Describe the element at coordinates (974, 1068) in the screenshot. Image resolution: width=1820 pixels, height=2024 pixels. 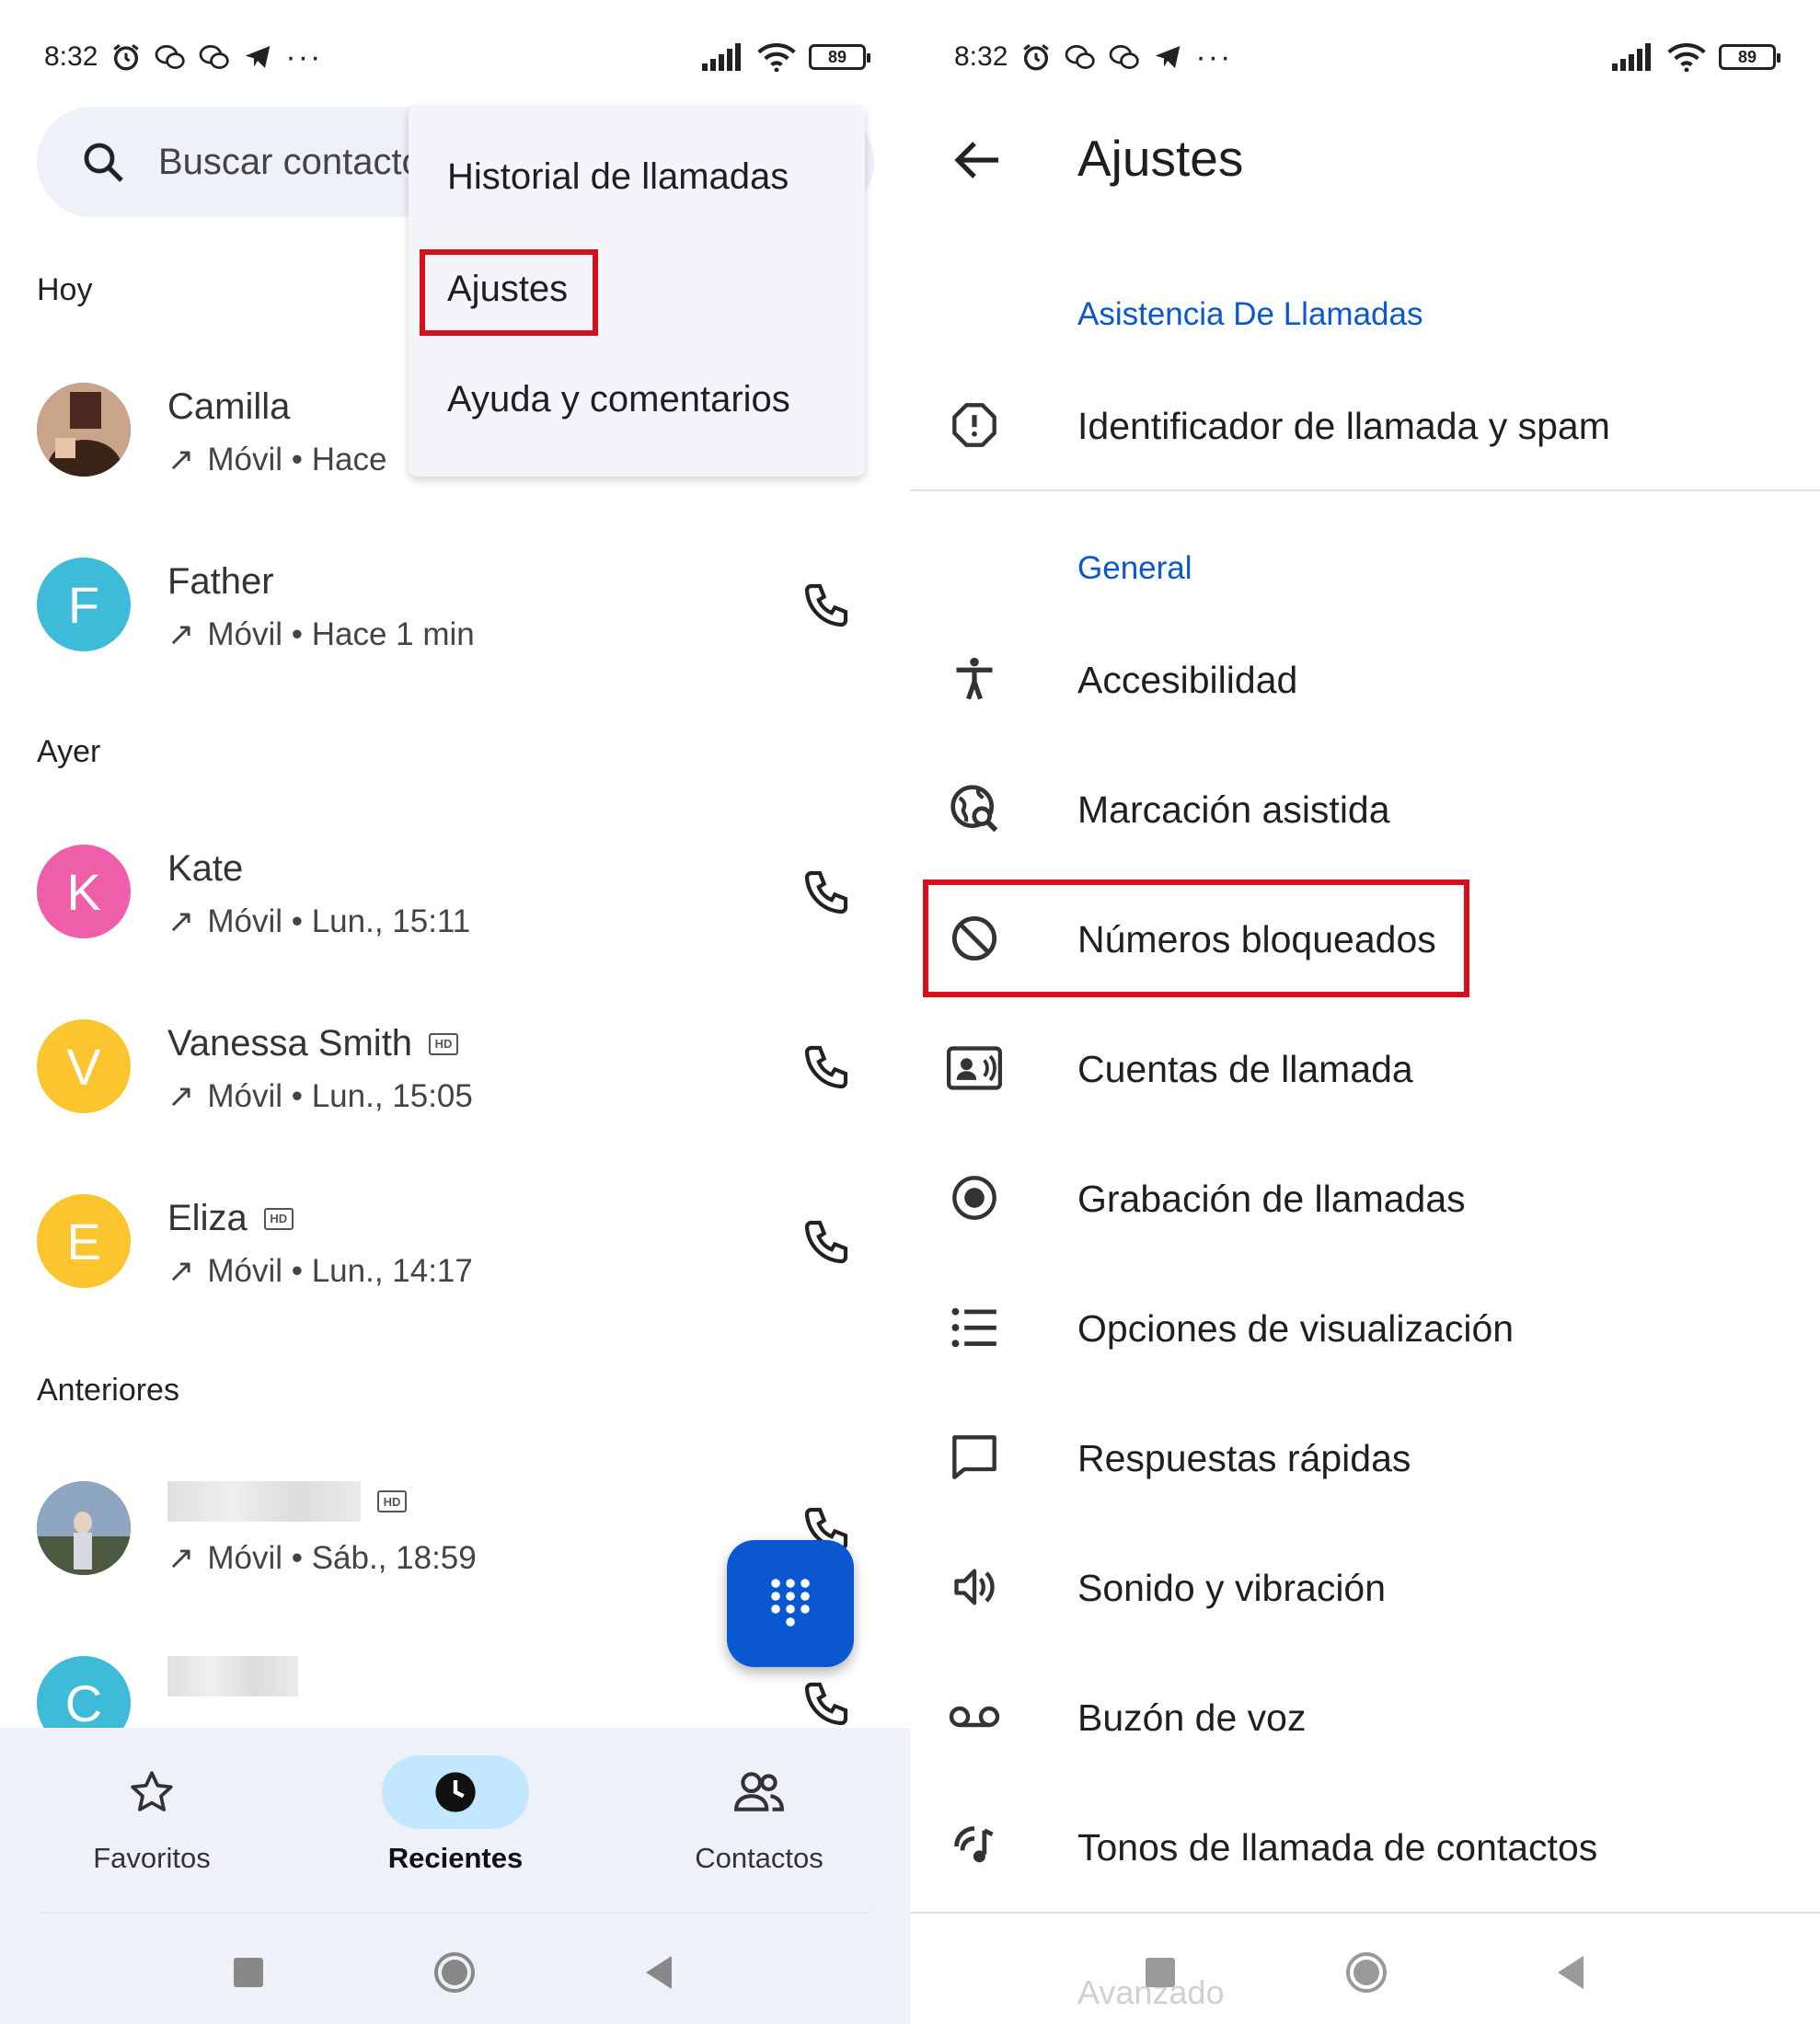
I see `account-card-icon` at that location.